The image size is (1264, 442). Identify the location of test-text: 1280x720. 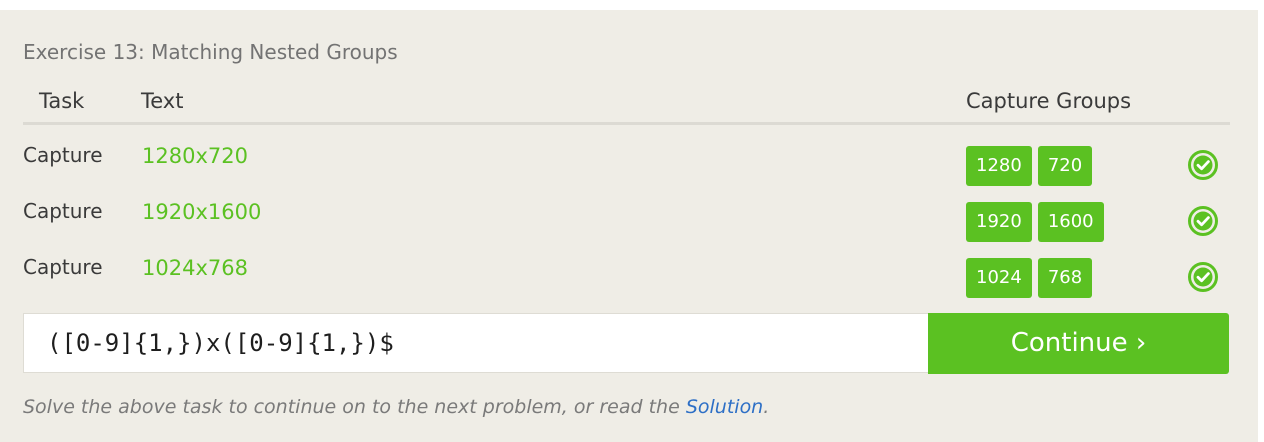
(195, 156).